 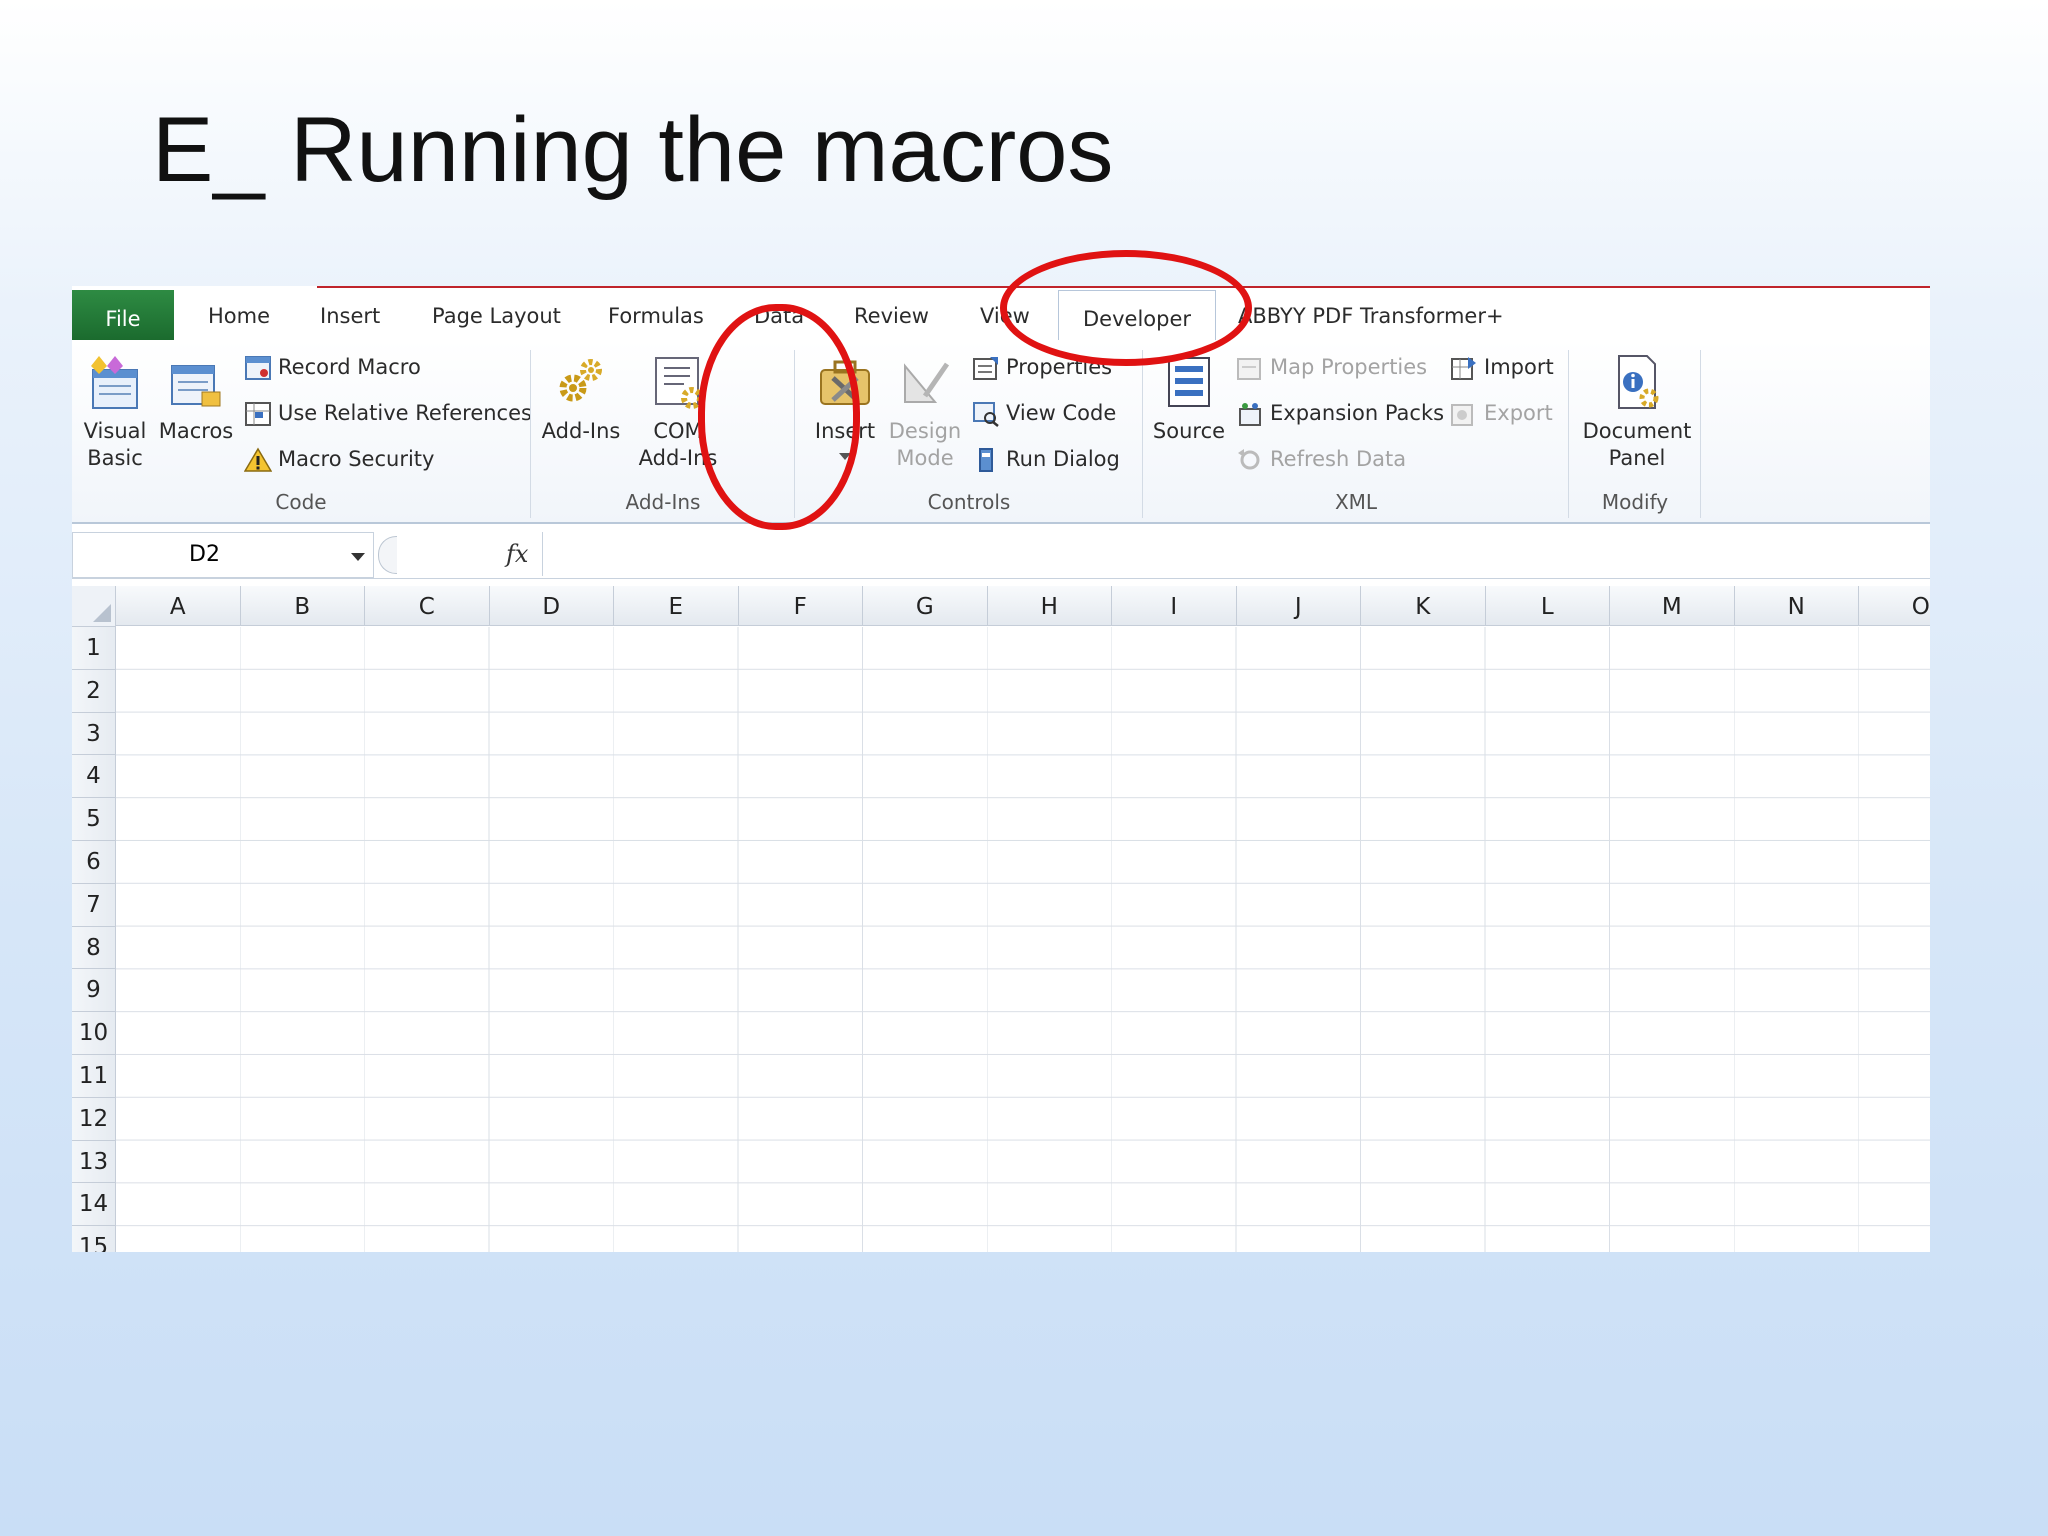 What do you see at coordinates (115, 412) in the screenshot?
I see `visual-basic-button: Visual Basic` at bounding box center [115, 412].